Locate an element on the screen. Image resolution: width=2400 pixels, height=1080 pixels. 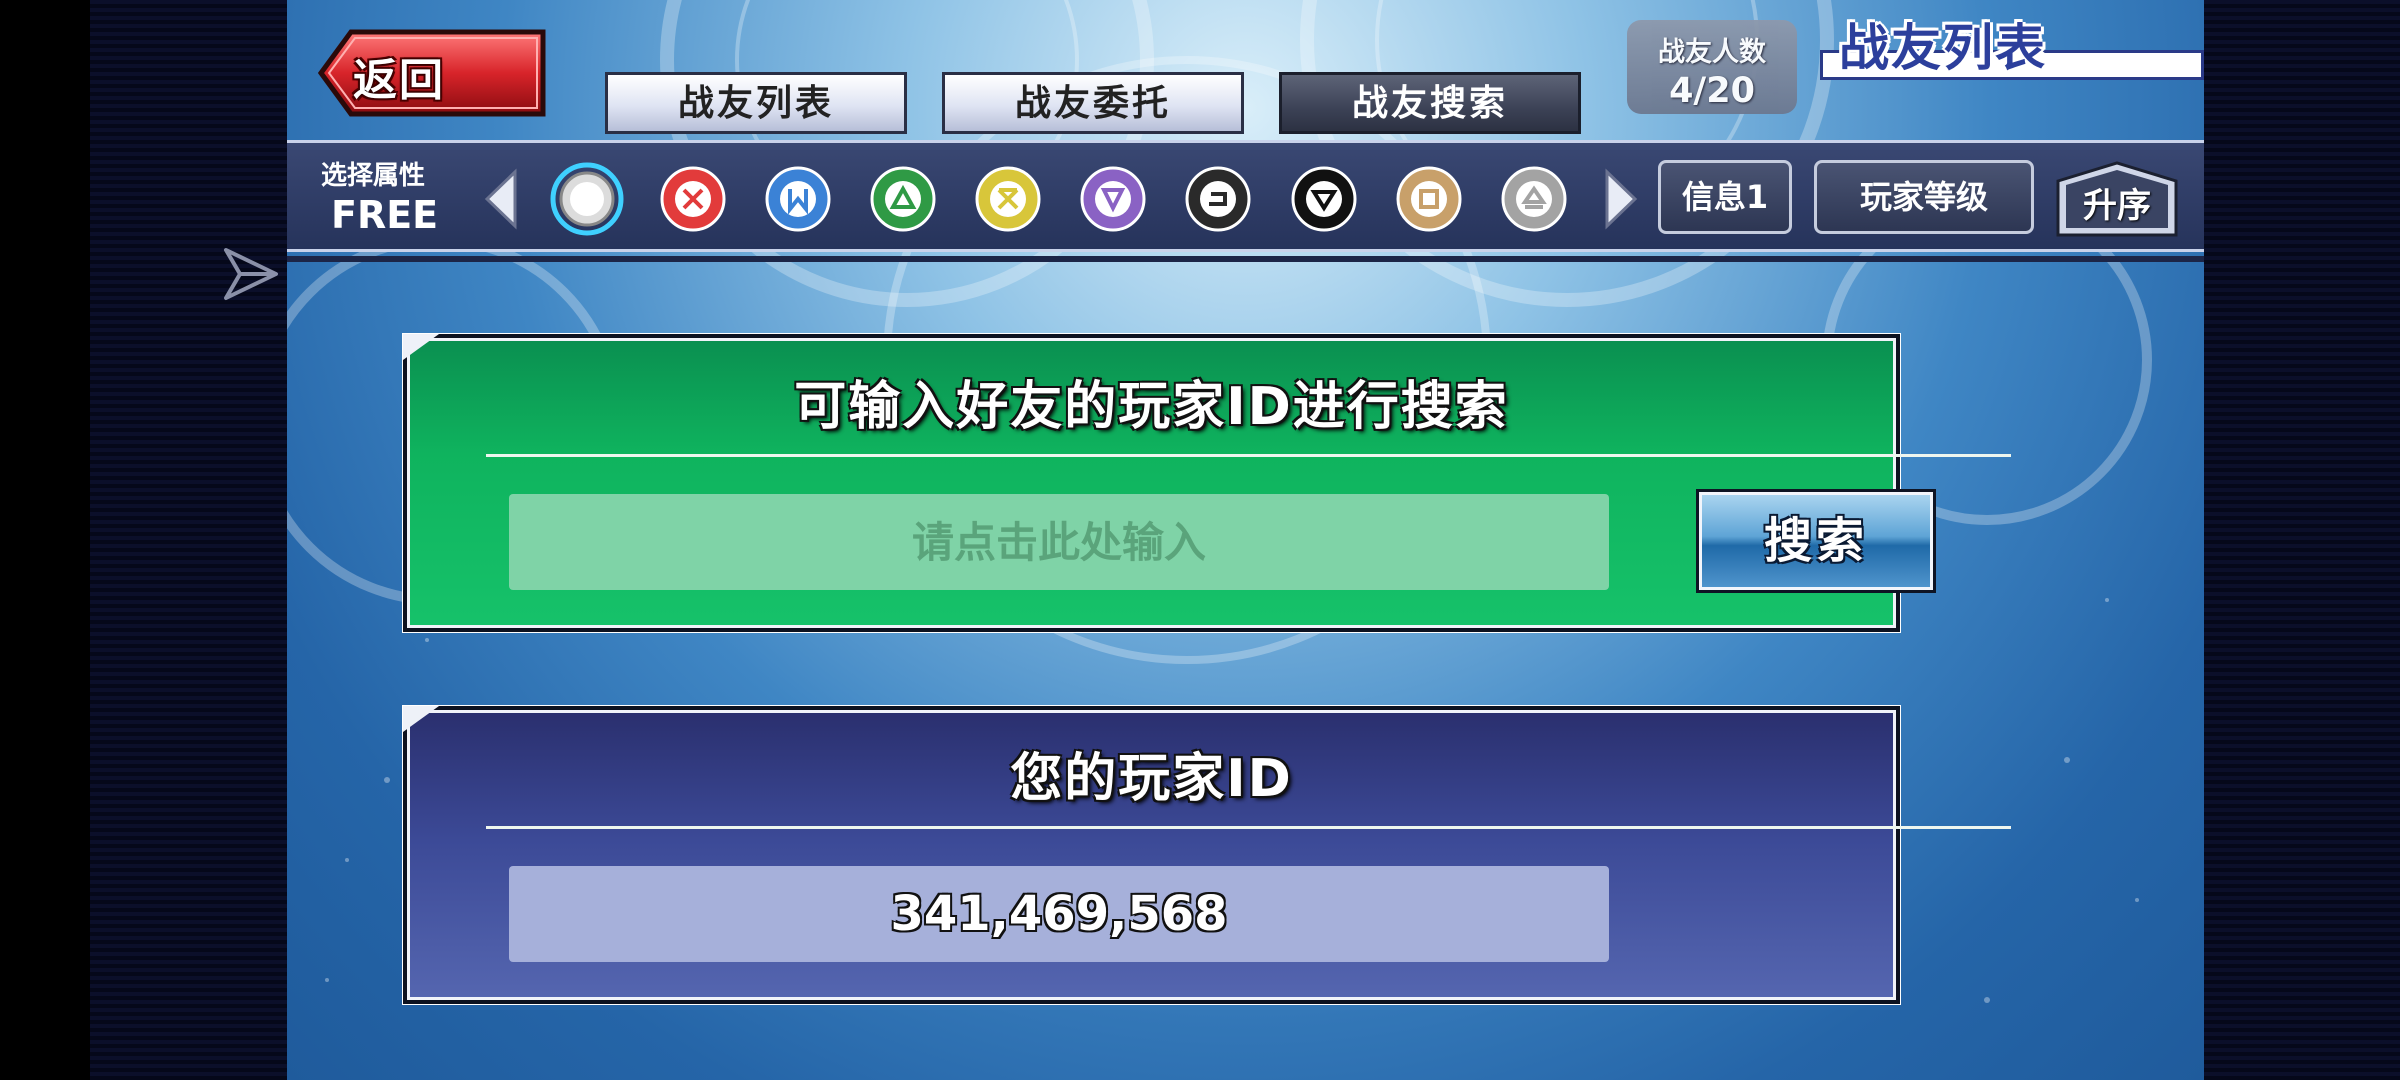
divine-attribute-icon is located at coordinates (1324, 199).